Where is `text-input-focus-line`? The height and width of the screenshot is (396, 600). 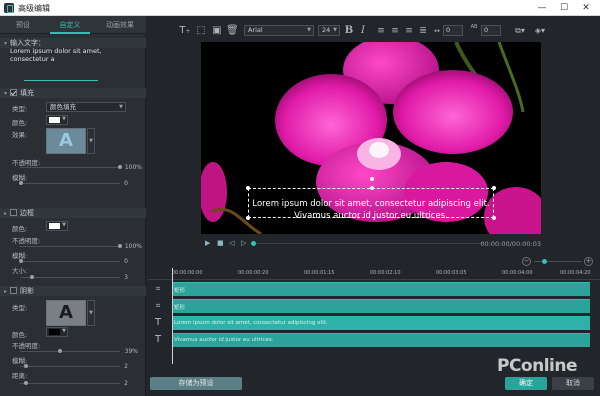
text-input-focus-line is located at coordinates (61, 80).